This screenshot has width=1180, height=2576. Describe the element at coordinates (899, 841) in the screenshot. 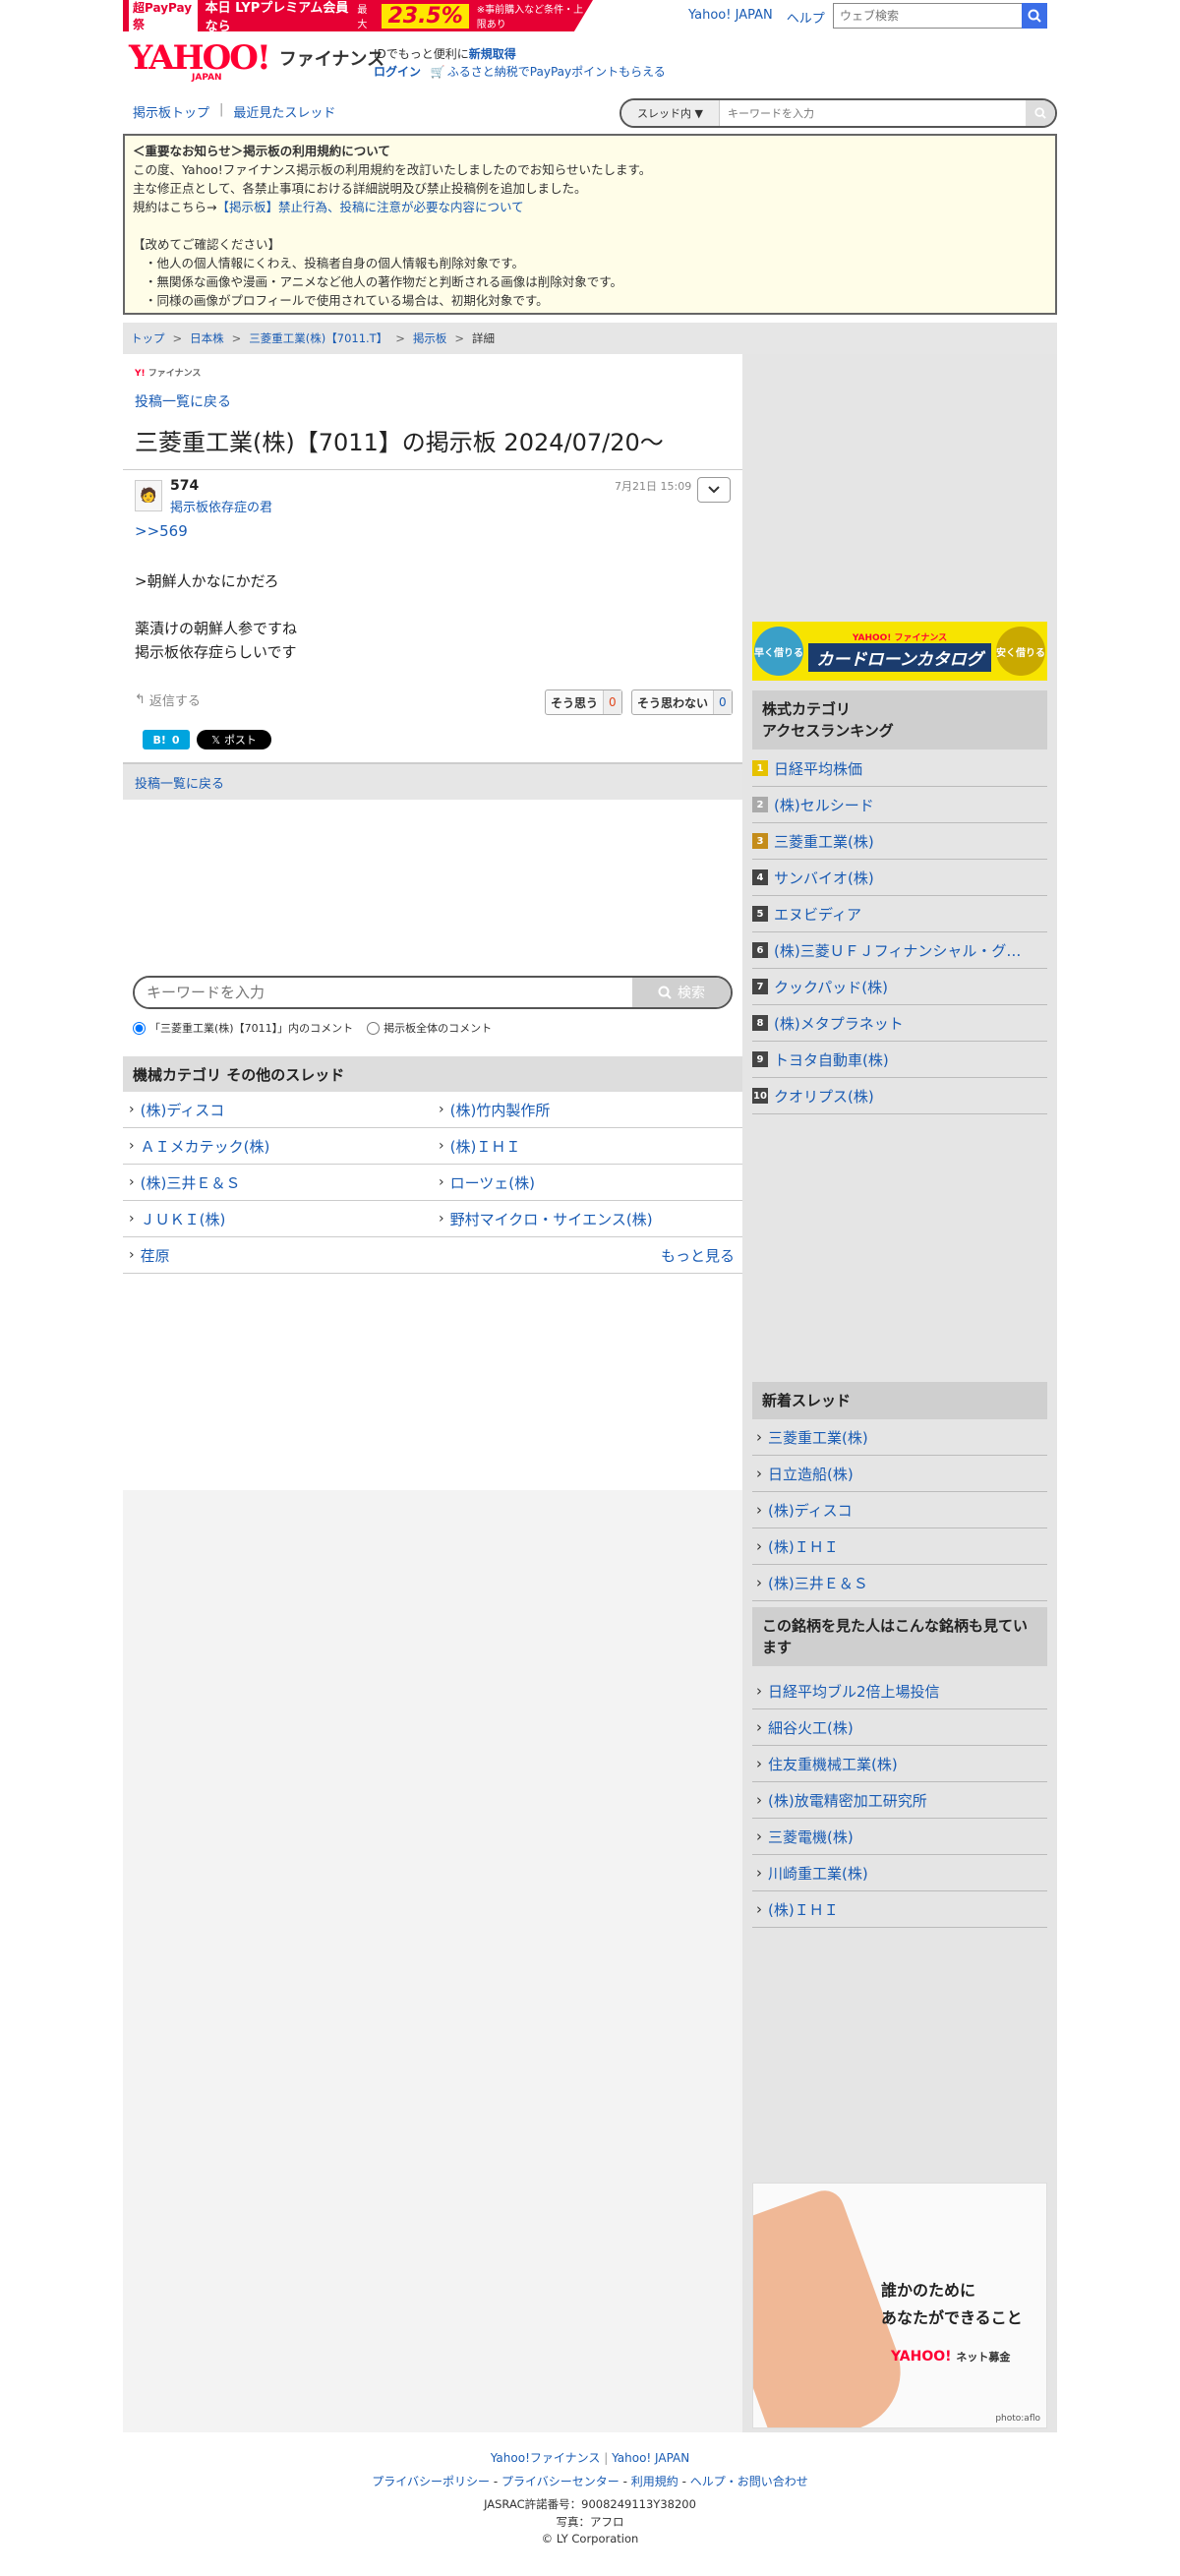

I see `list-item: 3 三菱重工業(株)` at that location.